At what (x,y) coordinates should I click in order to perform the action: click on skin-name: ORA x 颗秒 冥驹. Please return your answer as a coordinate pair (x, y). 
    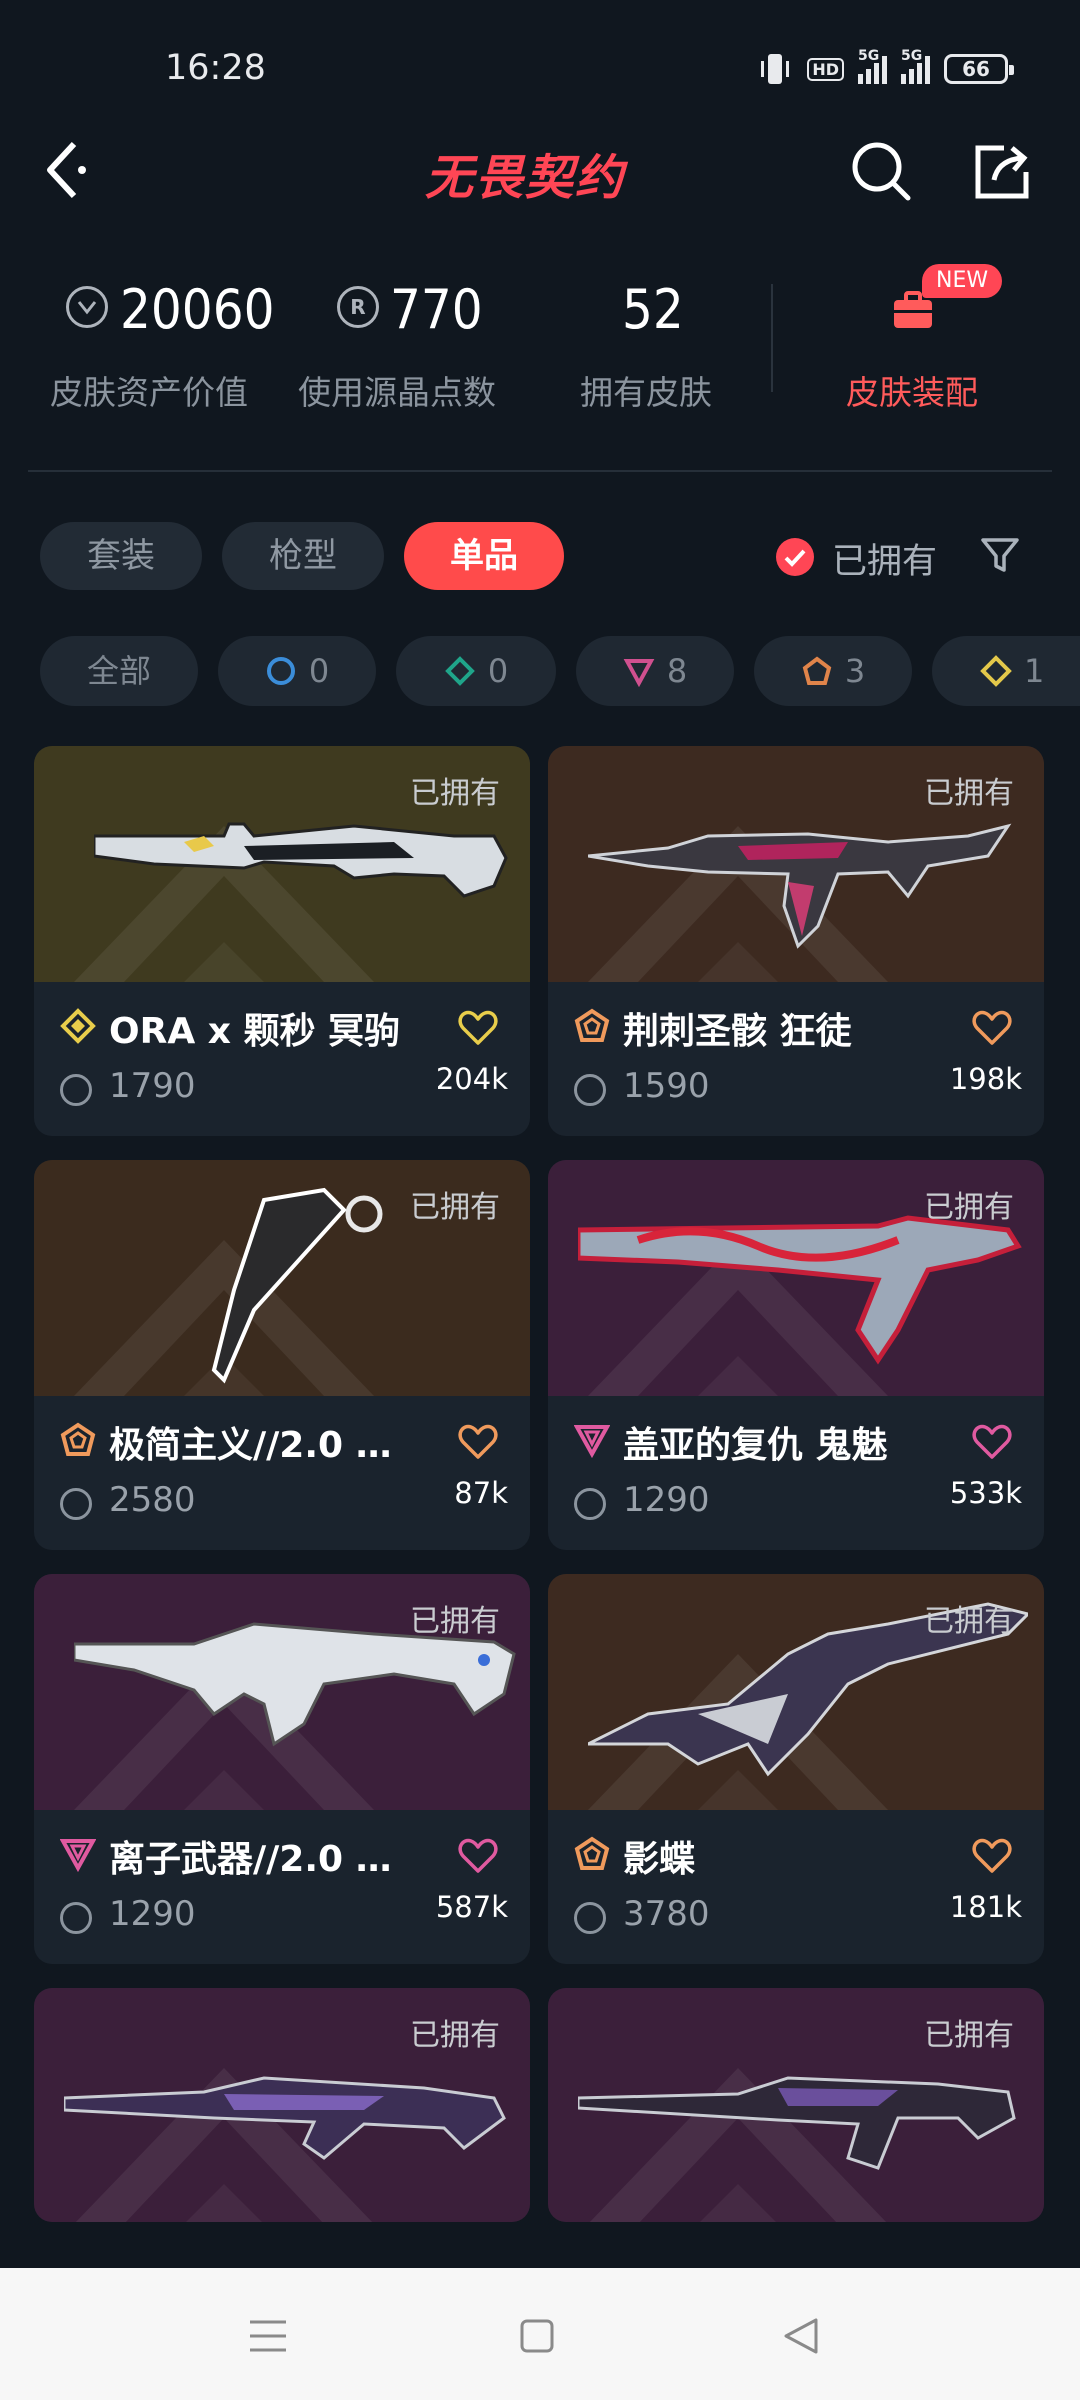
    Looking at the image, I should click on (255, 1031).